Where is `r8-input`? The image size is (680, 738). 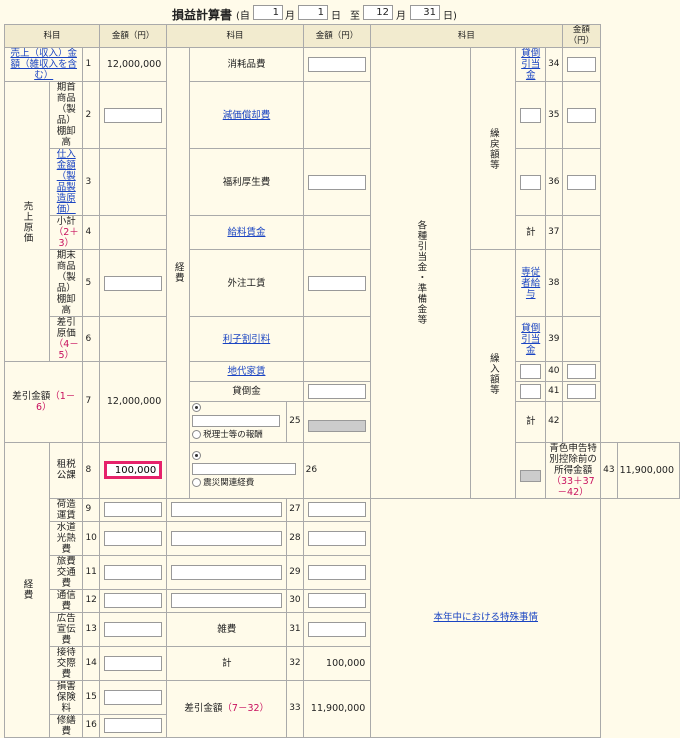
r8-input is located at coordinates (133, 470).